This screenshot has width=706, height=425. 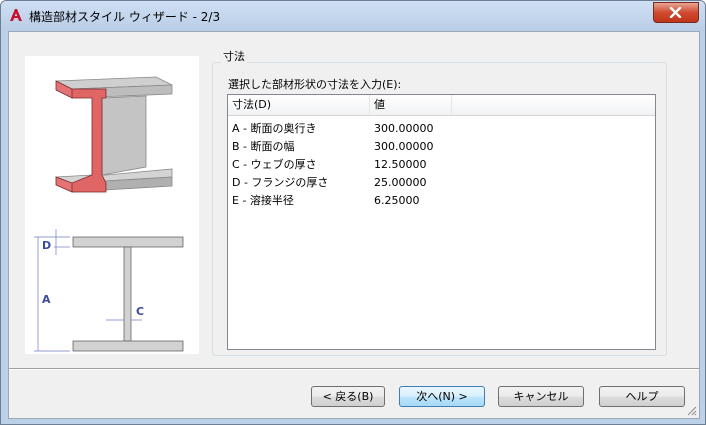 I want to click on table-row: A - 断面の奥行き 300.00000, so click(x=441, y=129).